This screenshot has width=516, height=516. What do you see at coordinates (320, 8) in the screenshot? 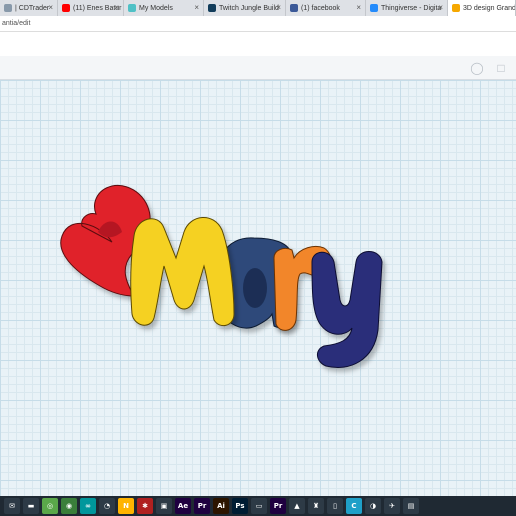
I see `tab-label: (1) facebook` at bounding box center [320, 8].